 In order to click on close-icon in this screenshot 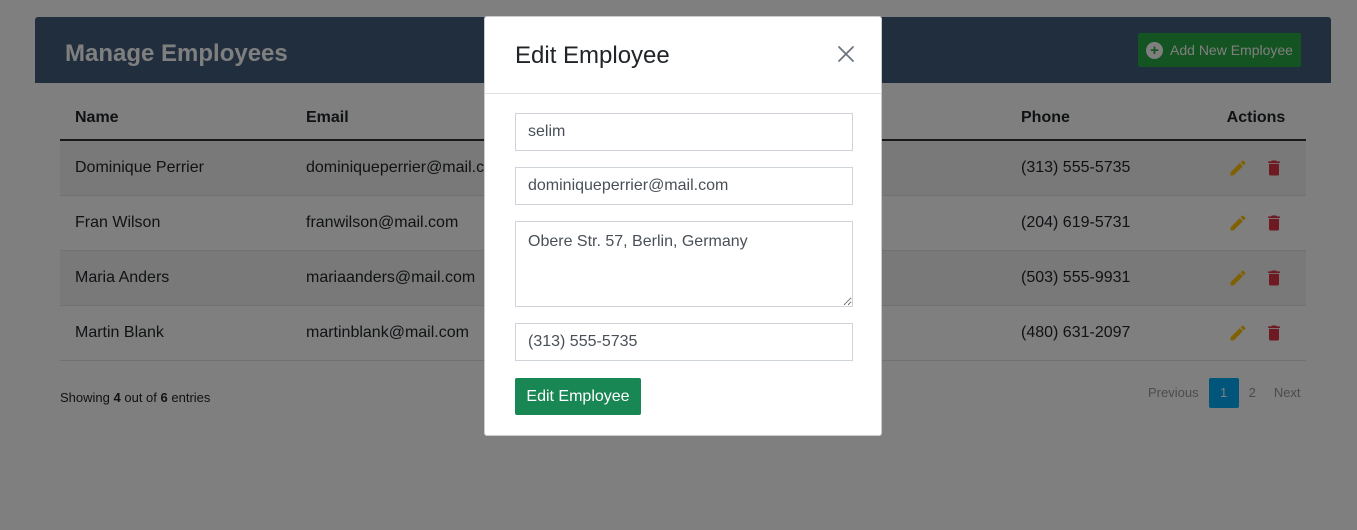, I will do `click(846, 54)`.